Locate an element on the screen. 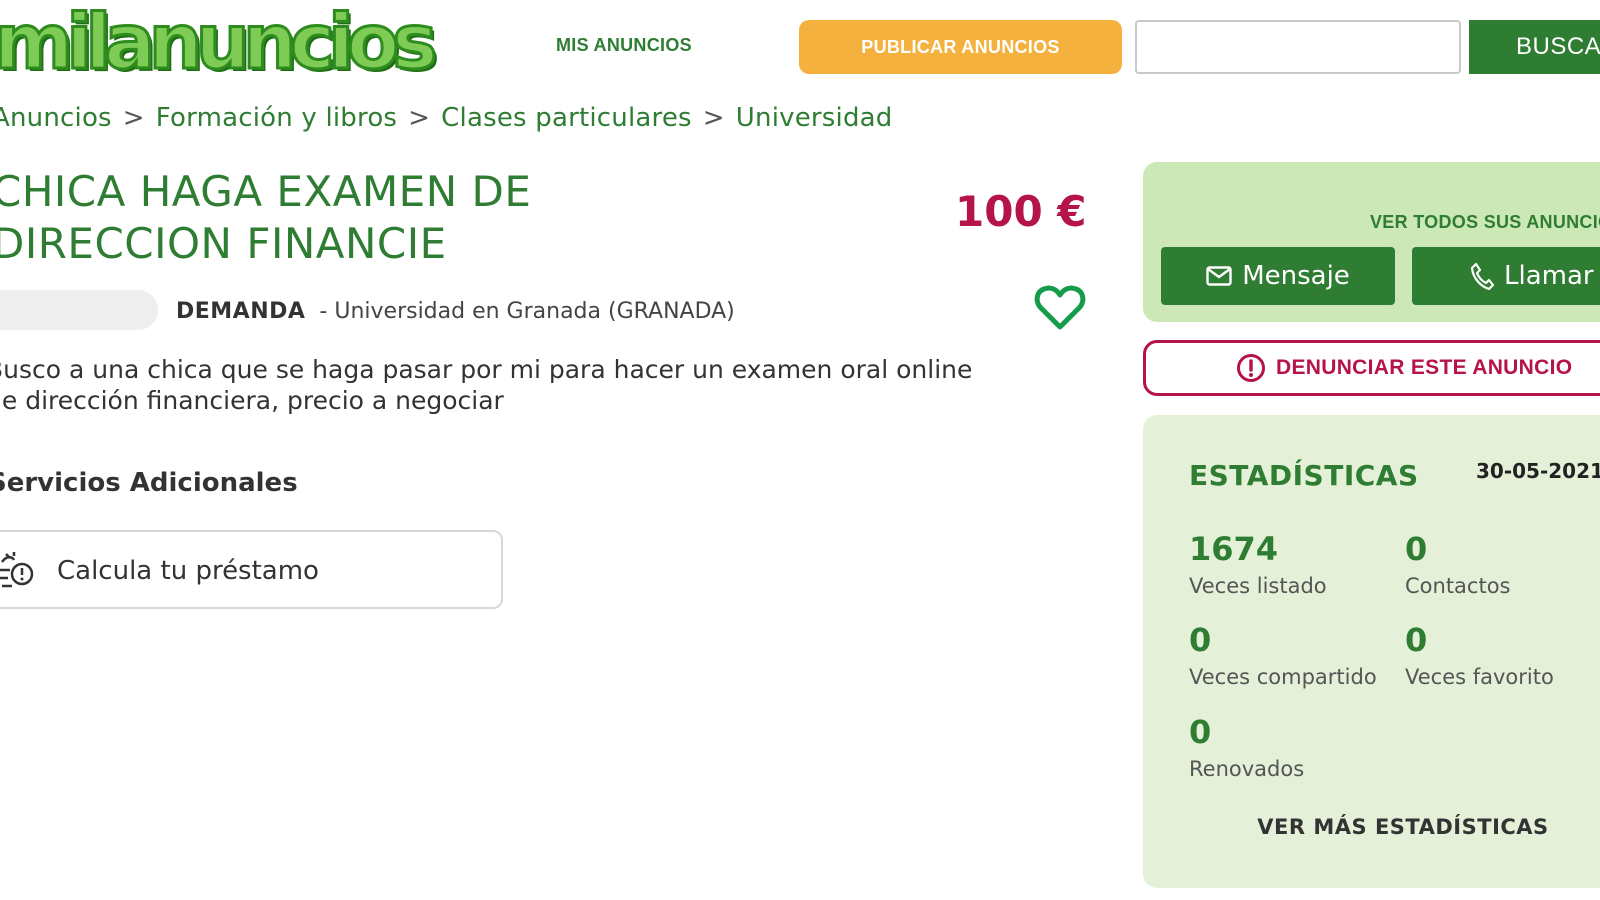  stat-label: Veces compartido is located at coordinates (1283, 677).